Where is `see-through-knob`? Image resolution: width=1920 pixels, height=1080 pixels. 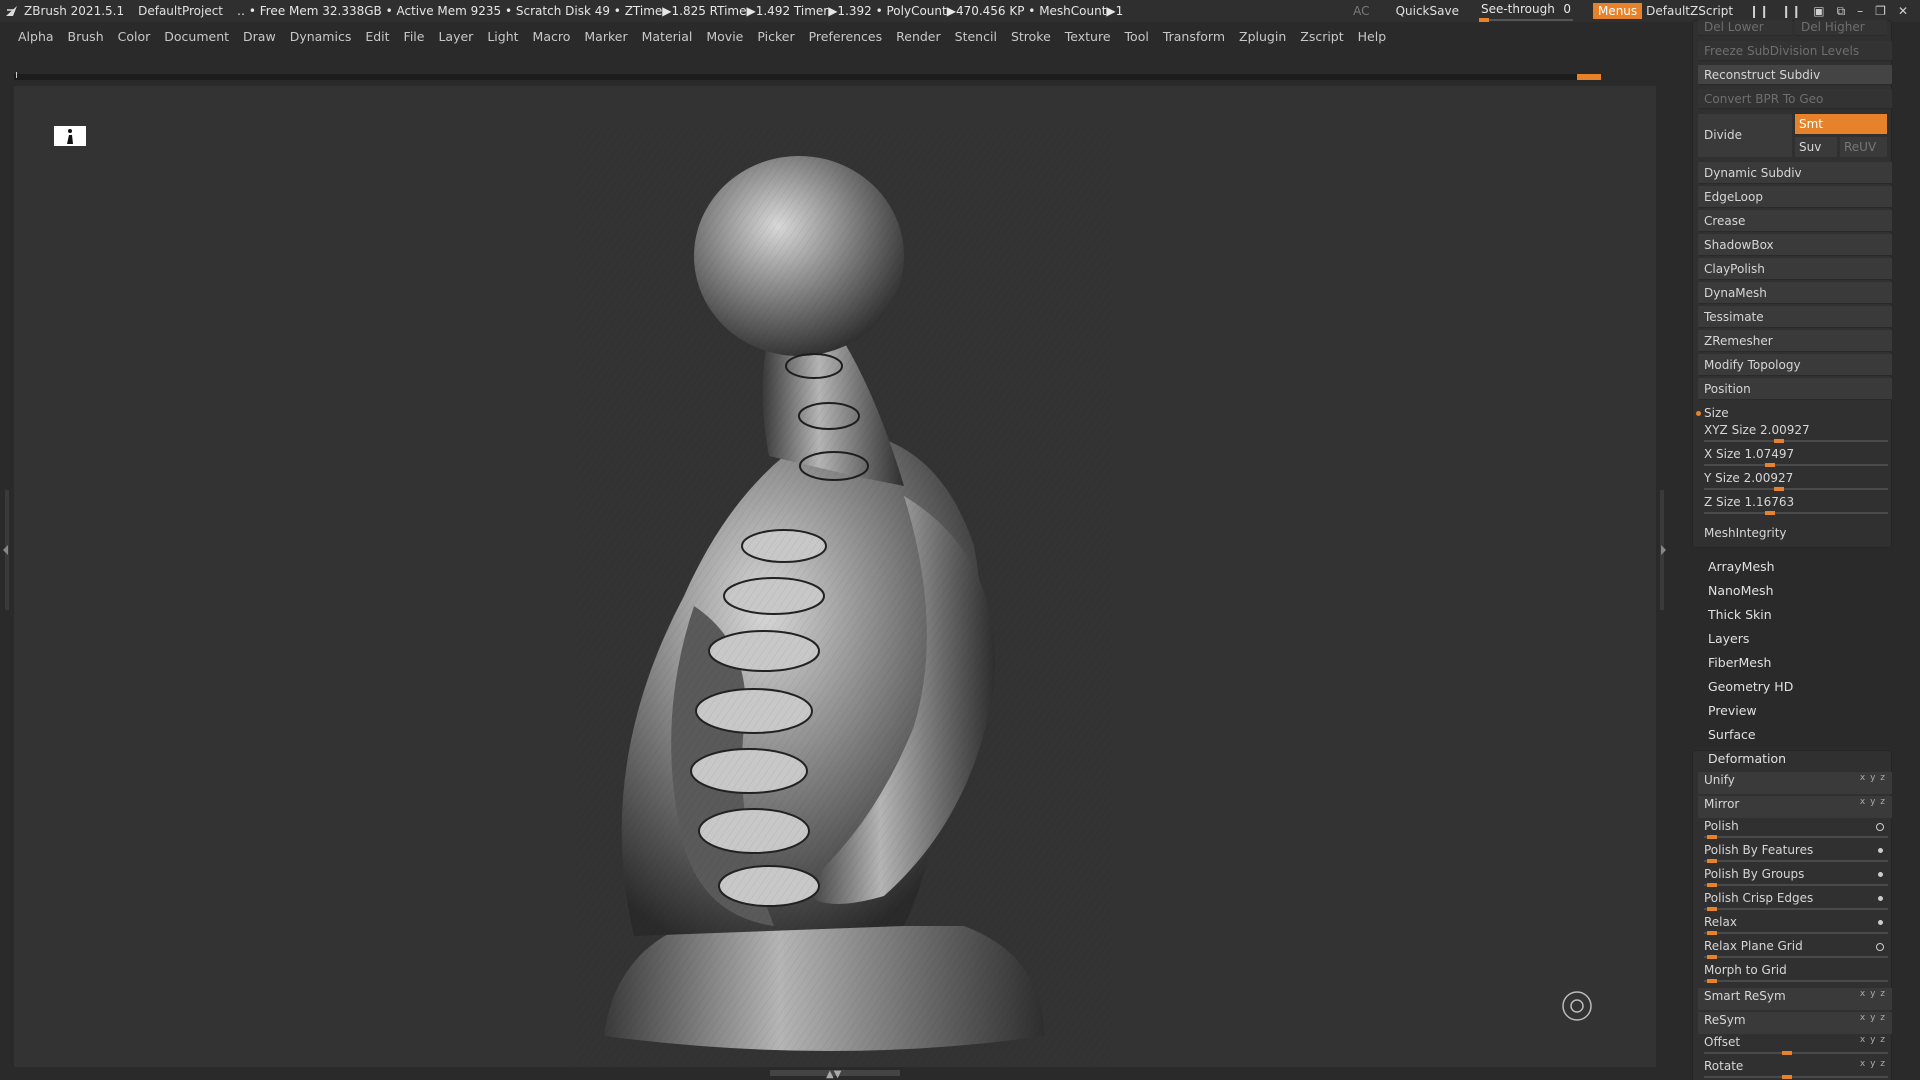 see-through-knob is located at coordinates (1483, 20).